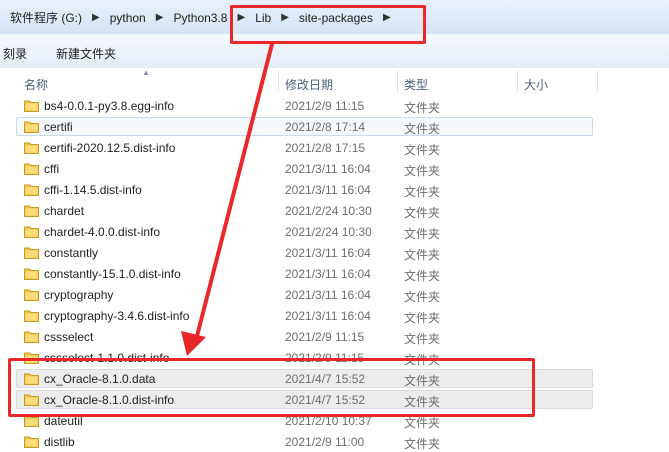 The width and height of the screenshot is (669, 452). I want to click on file-name: cssselect, so click(69, 337).